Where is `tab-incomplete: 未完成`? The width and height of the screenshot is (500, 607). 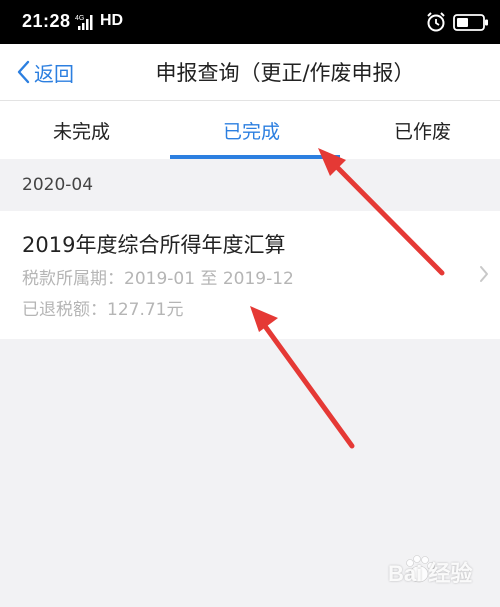 tab-incomplete: 未完成 is located at coordinates (81, 130).